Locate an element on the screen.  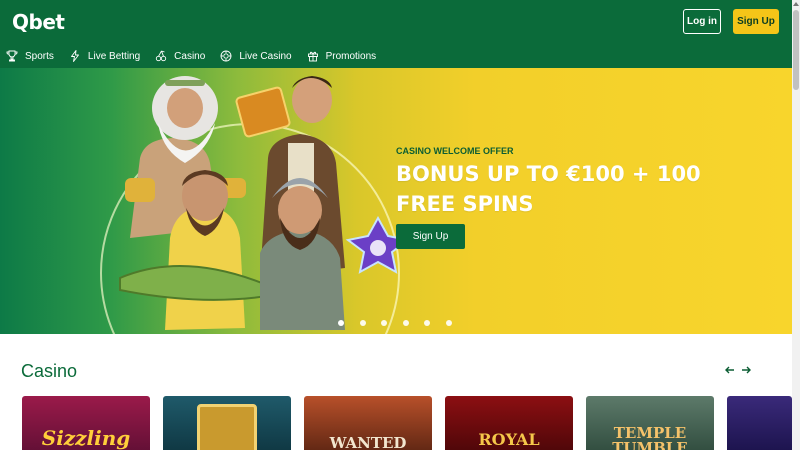
cherries-icon is located at coordinates (161, 56).